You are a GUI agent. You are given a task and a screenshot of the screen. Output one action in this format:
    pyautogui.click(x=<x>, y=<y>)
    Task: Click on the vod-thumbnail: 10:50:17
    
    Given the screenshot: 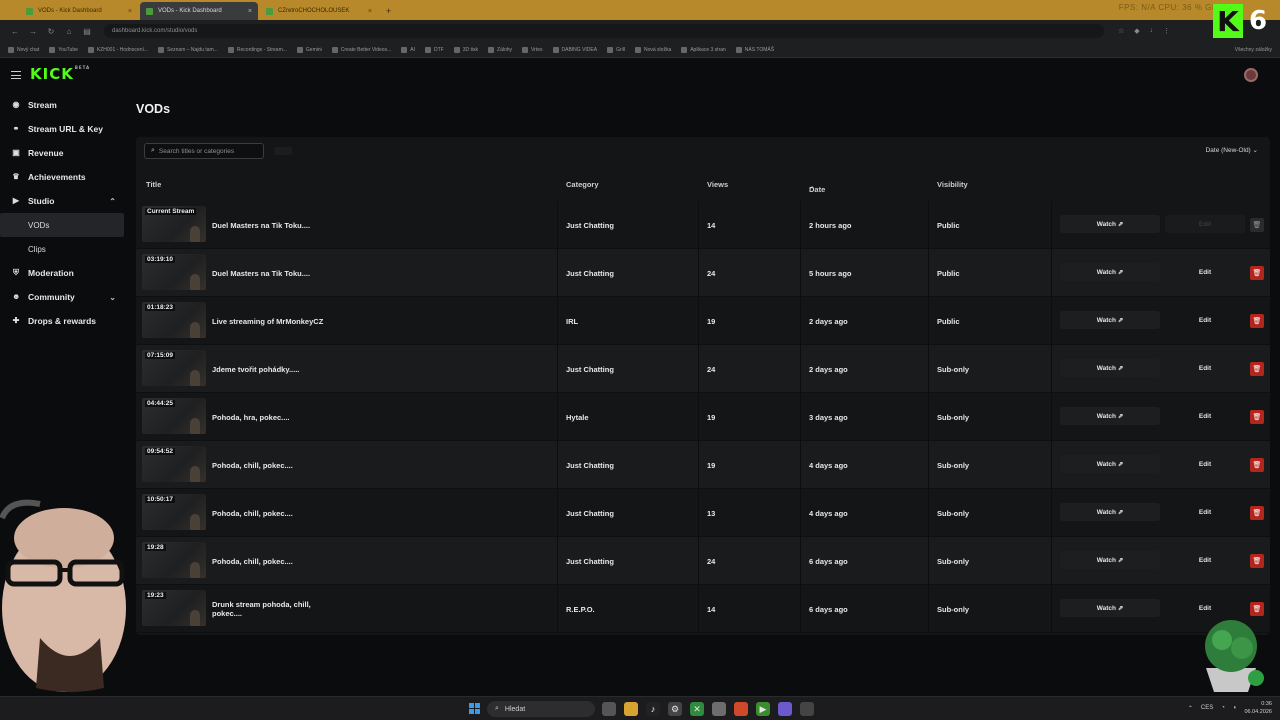 What is the action you would take?
    pyautogui.click(x=174, y=512)
    